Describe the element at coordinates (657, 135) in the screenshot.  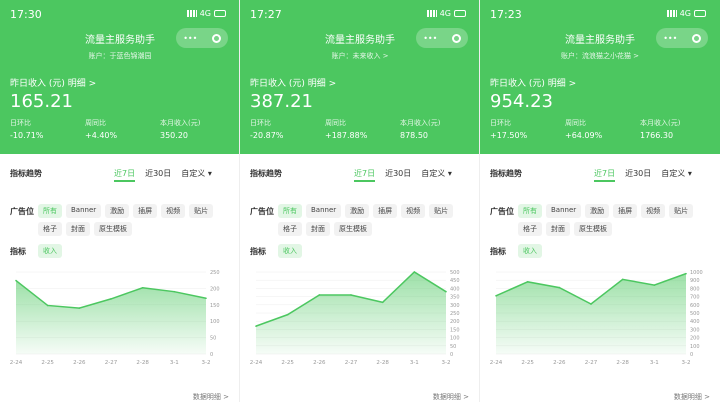
I see `stat-value: 1766.30` at that location.